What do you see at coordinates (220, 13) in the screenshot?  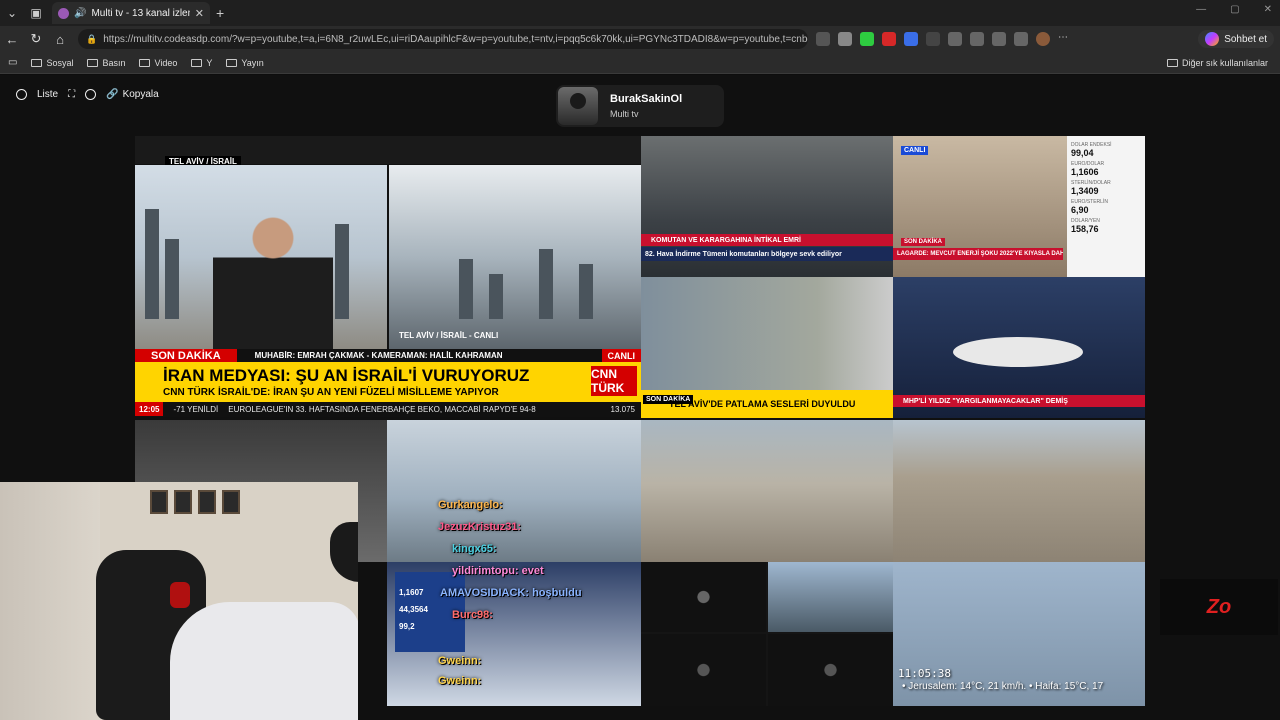 I see `new-tab-button: +` at bounding box center [220, 13].